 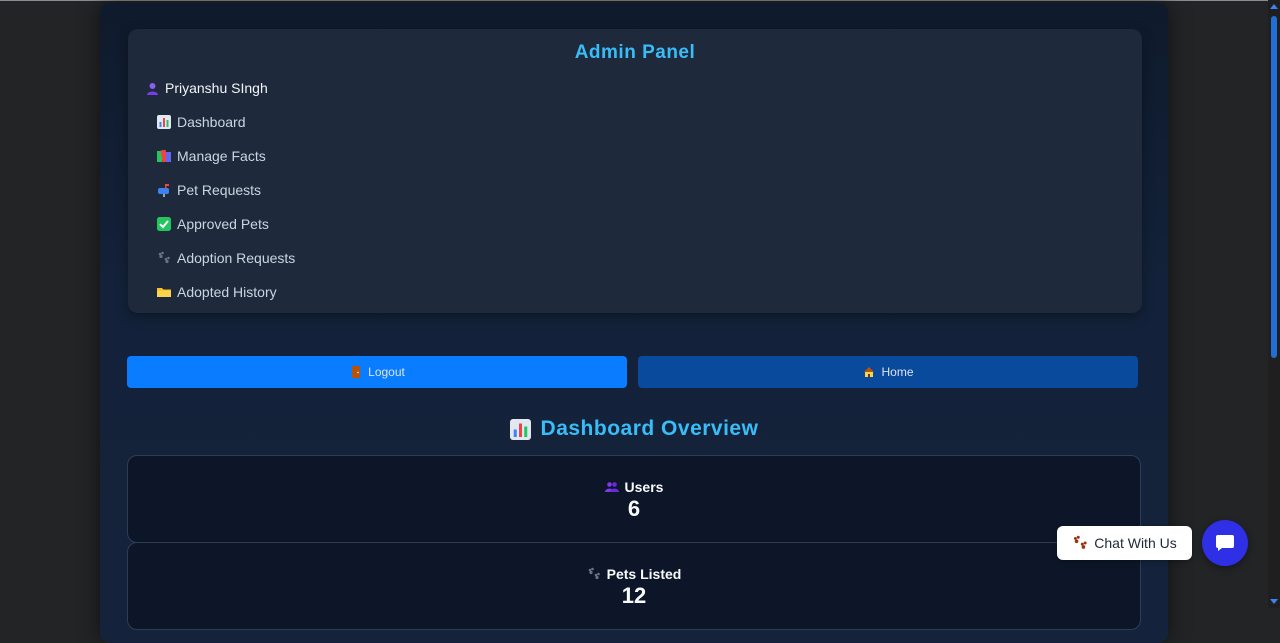 I want to click on house-icon, so click(x=869, y=372).